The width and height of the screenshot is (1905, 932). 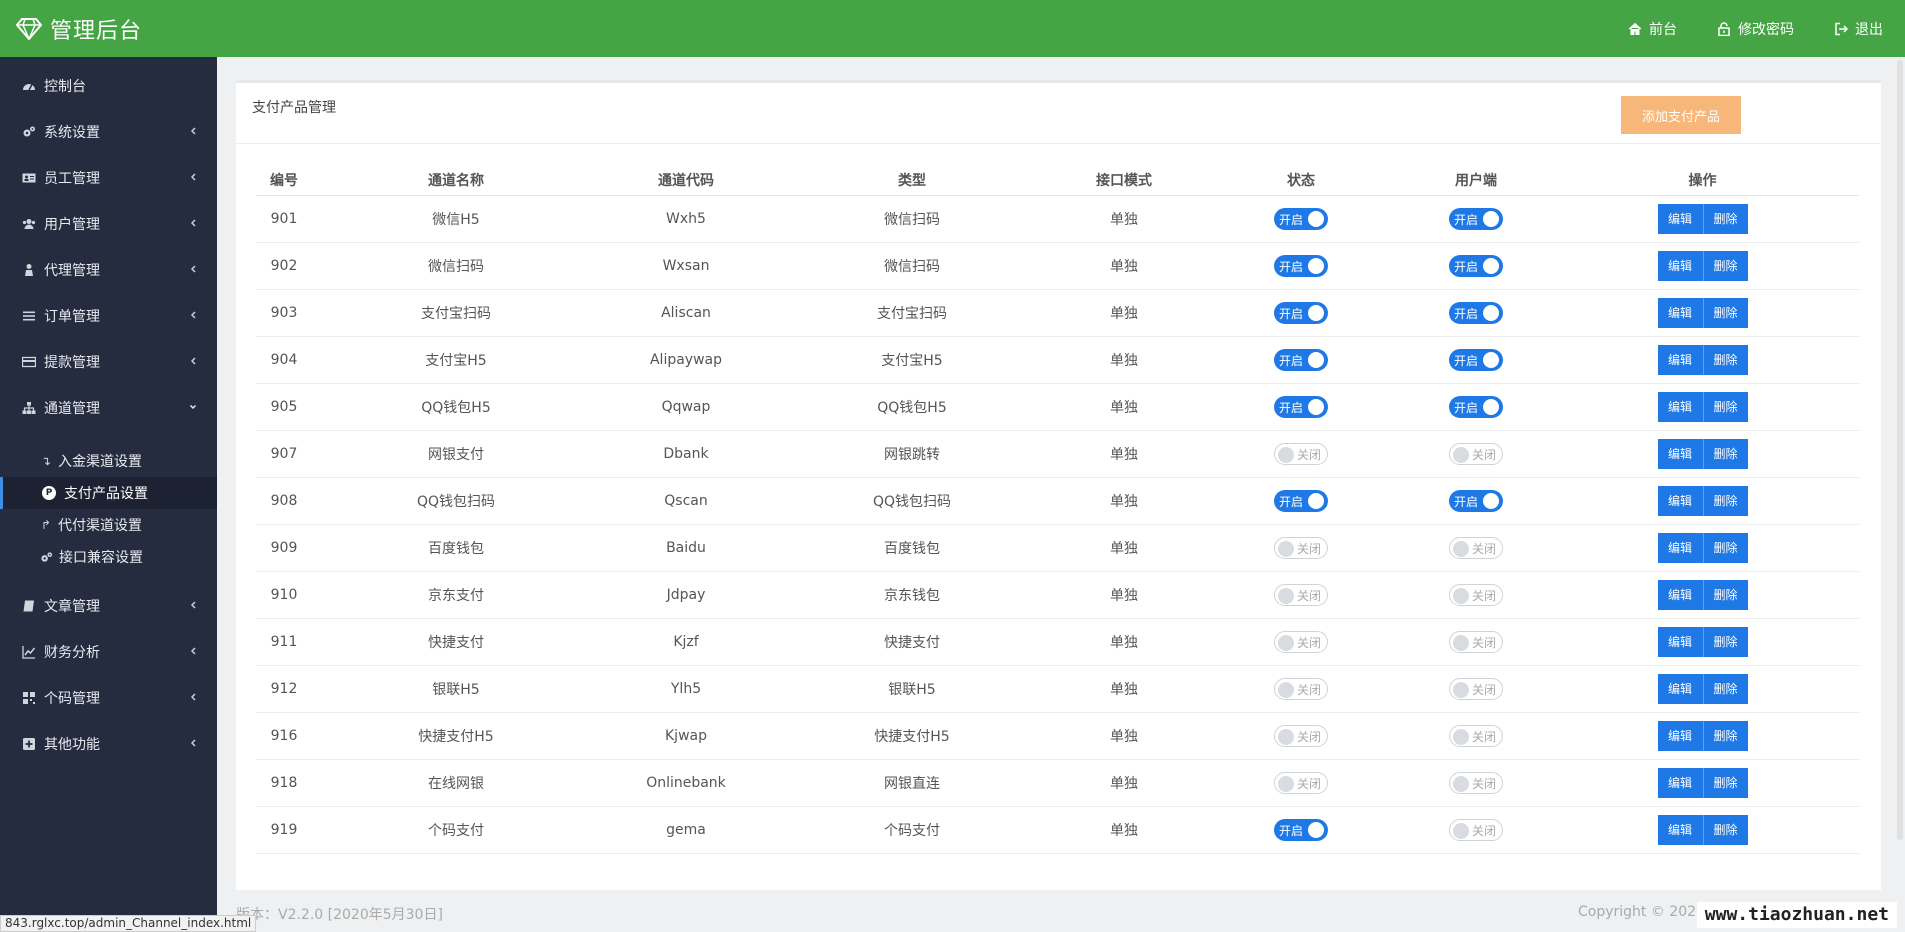 I want to click on chevron-left-icon, so click(x=193, y=605).